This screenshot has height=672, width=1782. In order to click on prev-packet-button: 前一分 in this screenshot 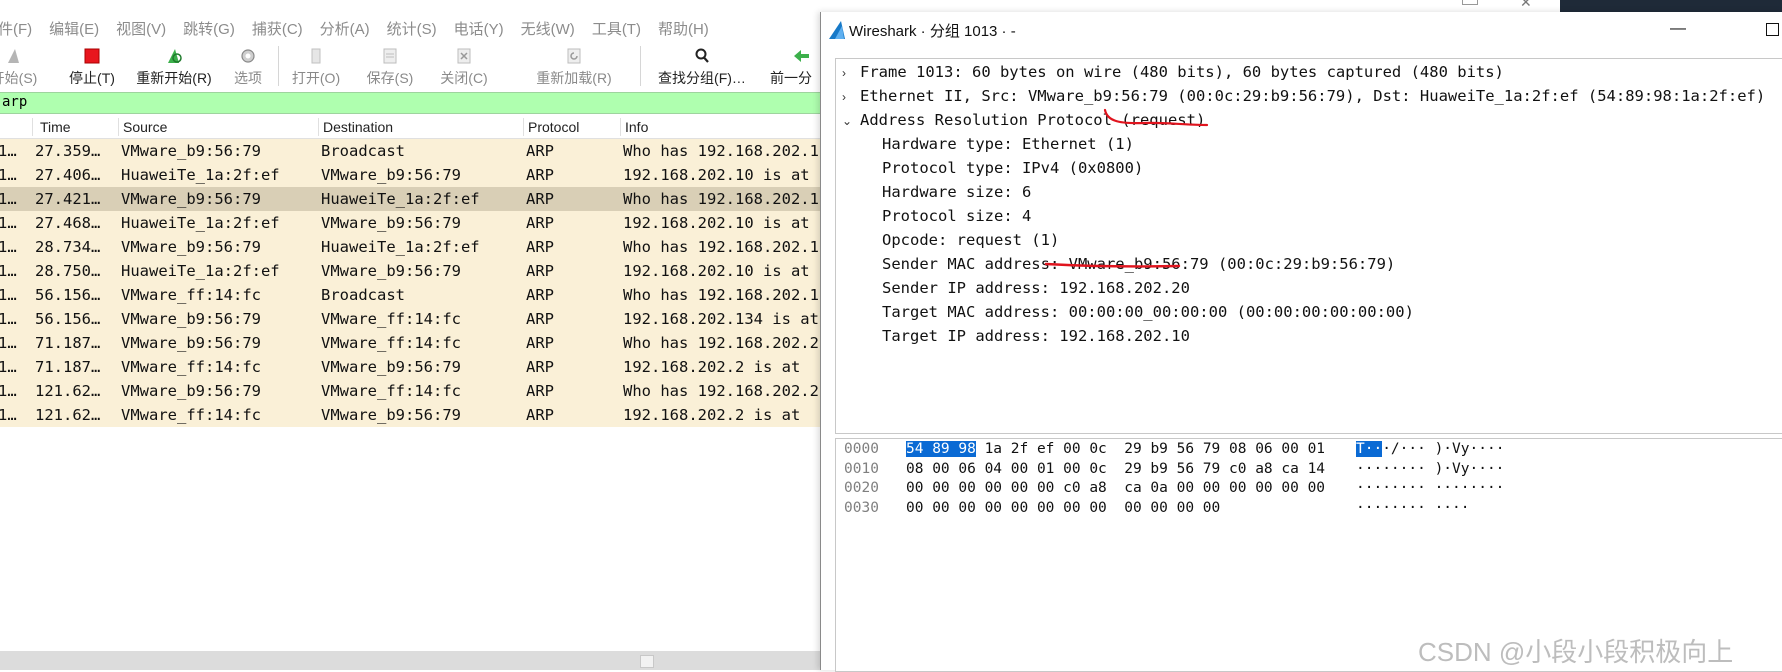, I will do `click(798, 66)`.